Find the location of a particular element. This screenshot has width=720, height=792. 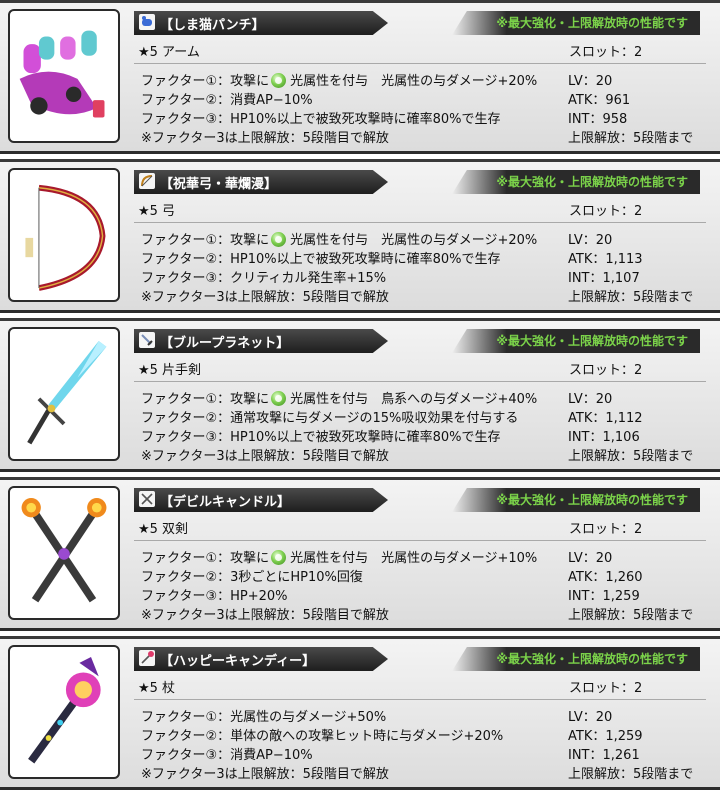

weapon-title-bar: 【祝華弓・華爛漫】 is located at coordinates (261, 182).